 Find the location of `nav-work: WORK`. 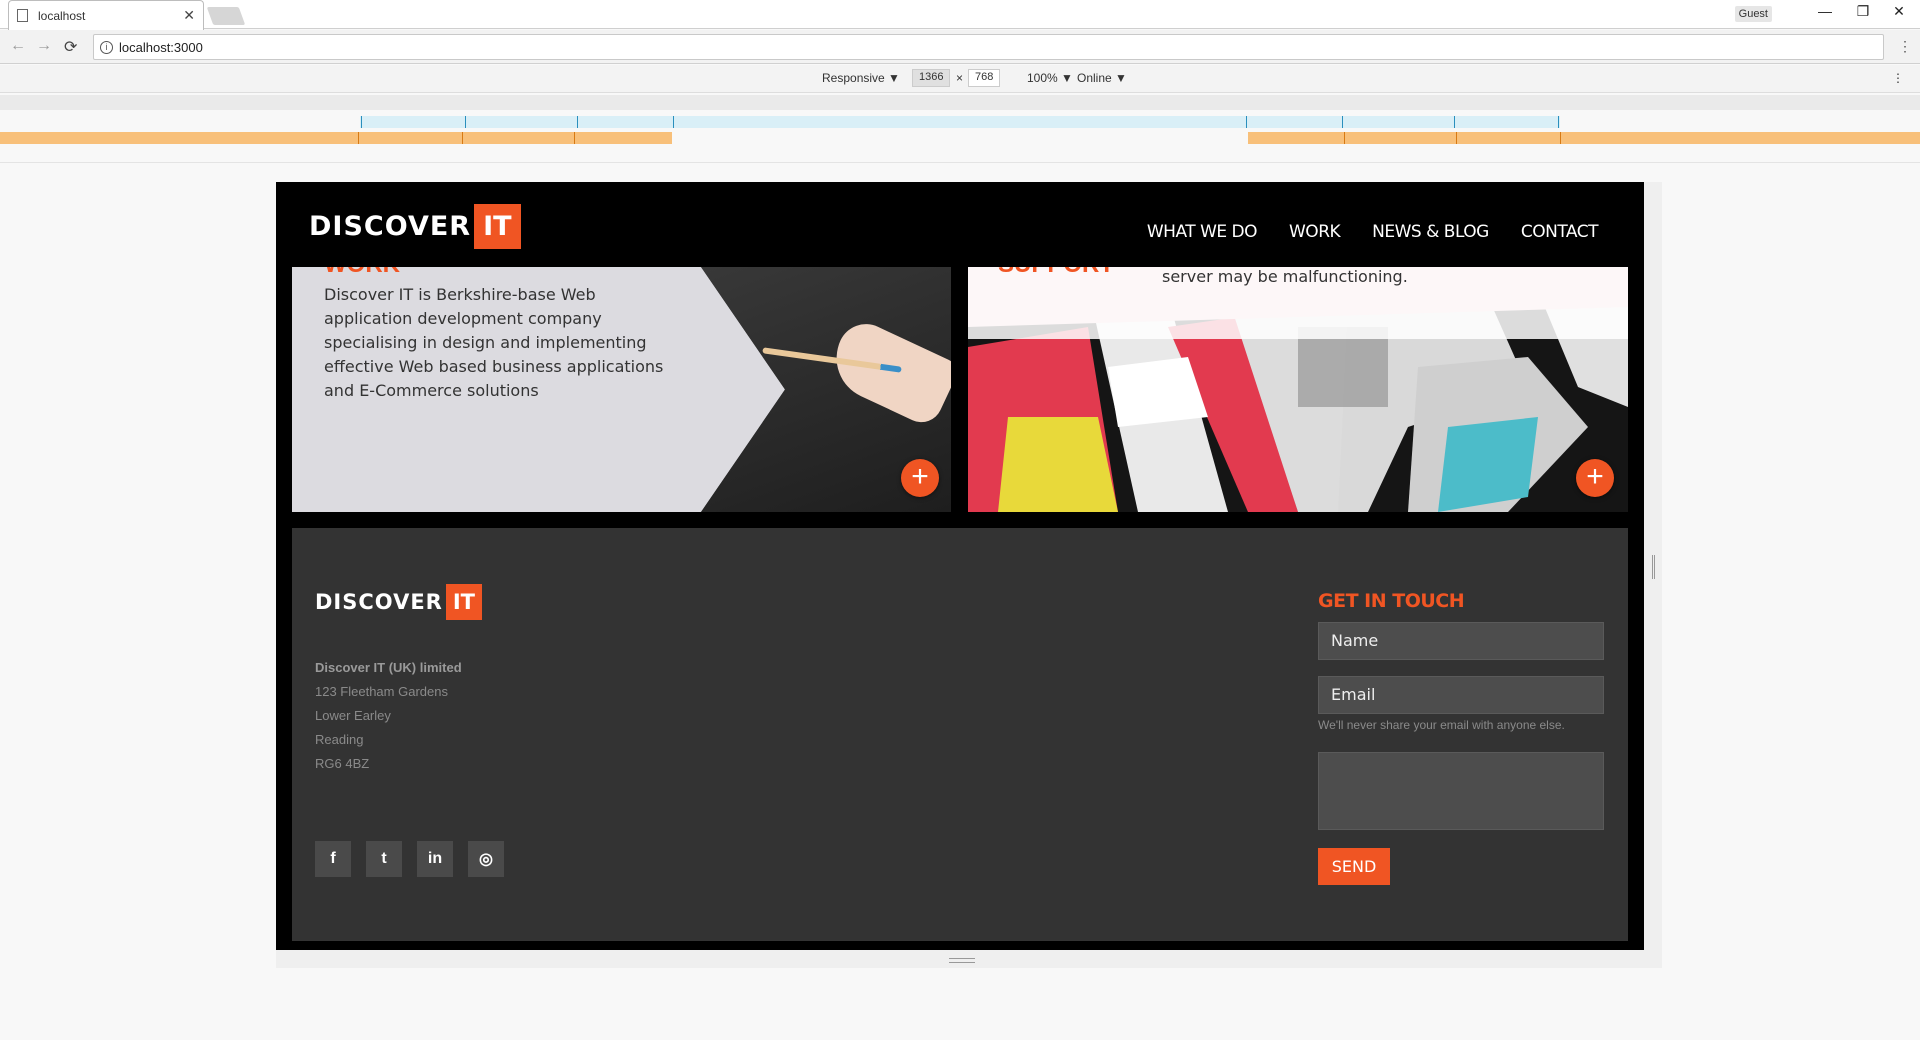

nav-work: WORK is located at coordinates (1315, 232).